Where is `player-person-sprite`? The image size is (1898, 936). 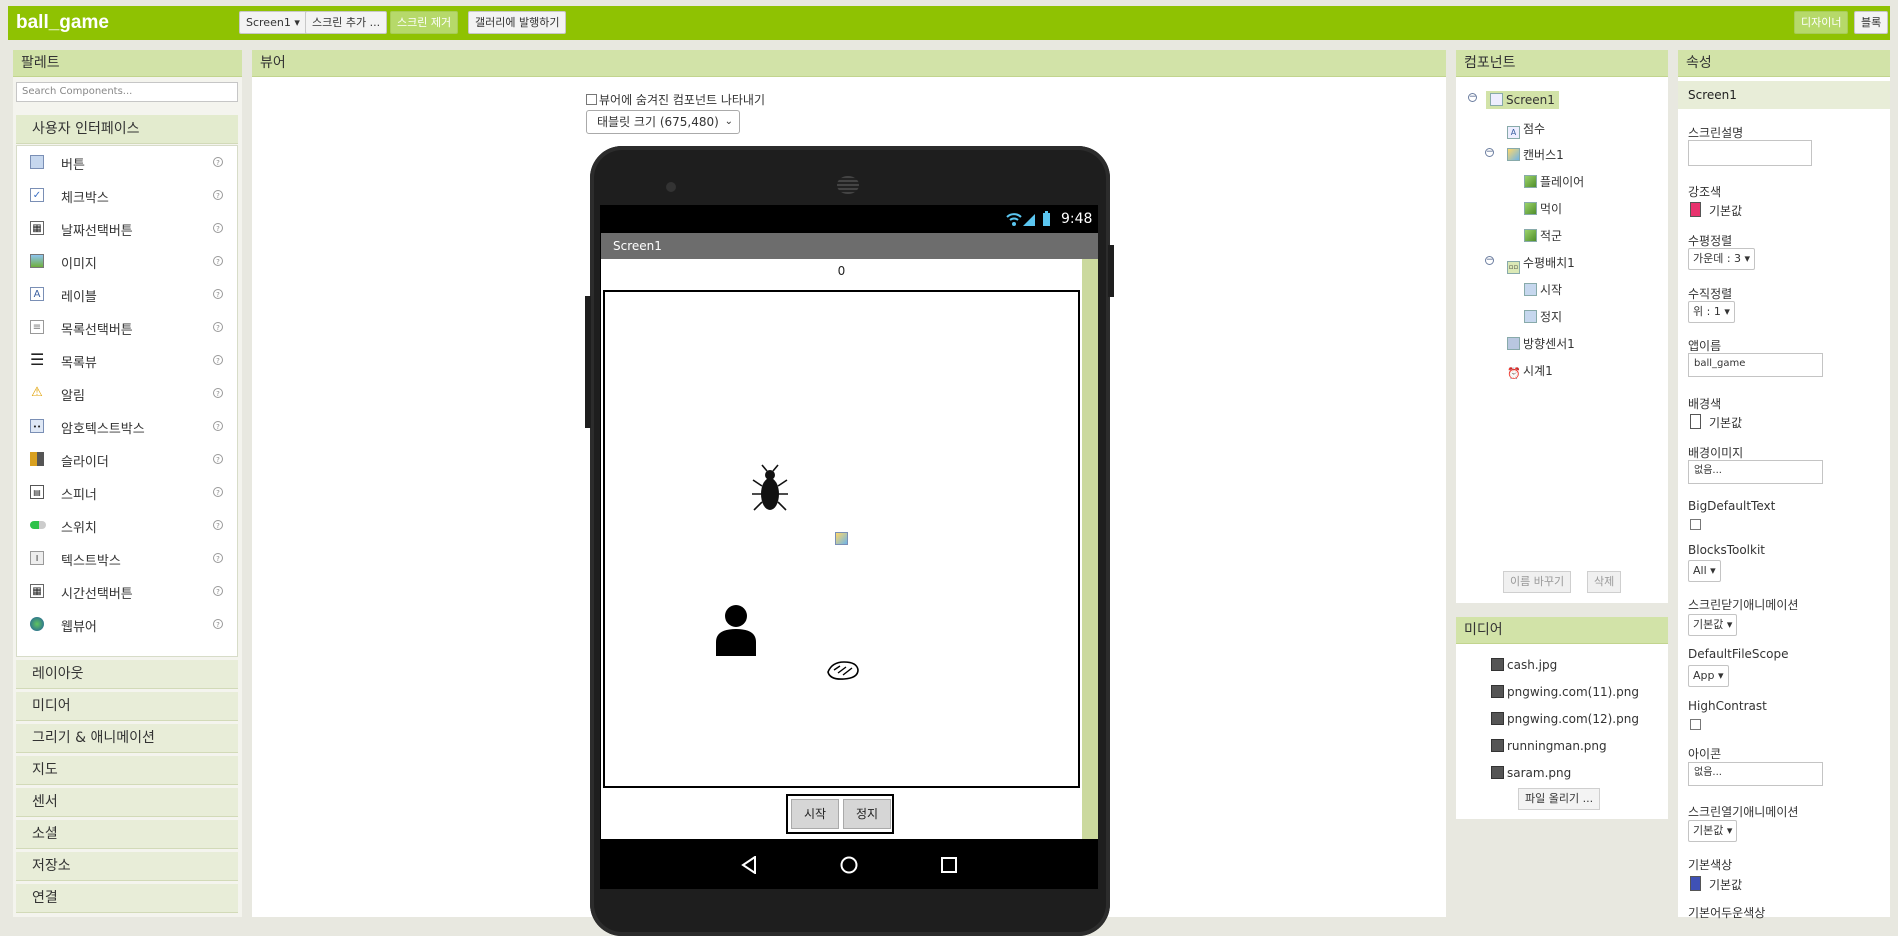
player-person-sprite is located at coordinates (736, 630).